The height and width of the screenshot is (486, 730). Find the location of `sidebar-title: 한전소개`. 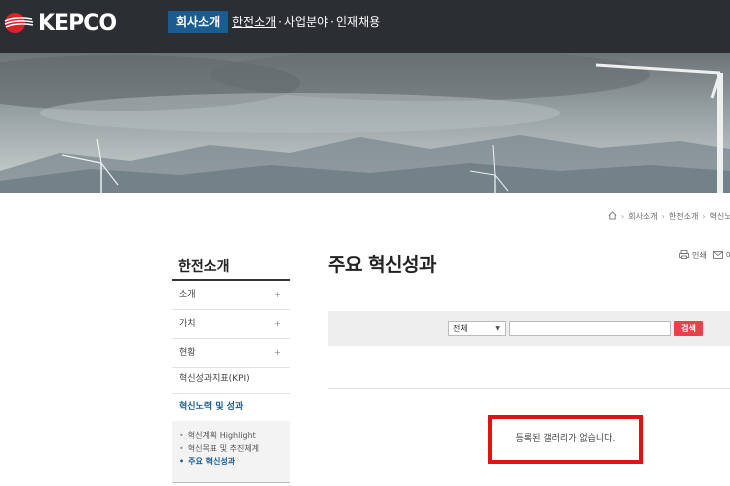

sidebar-title: 한전소개 is located at coordinates (204, 267).